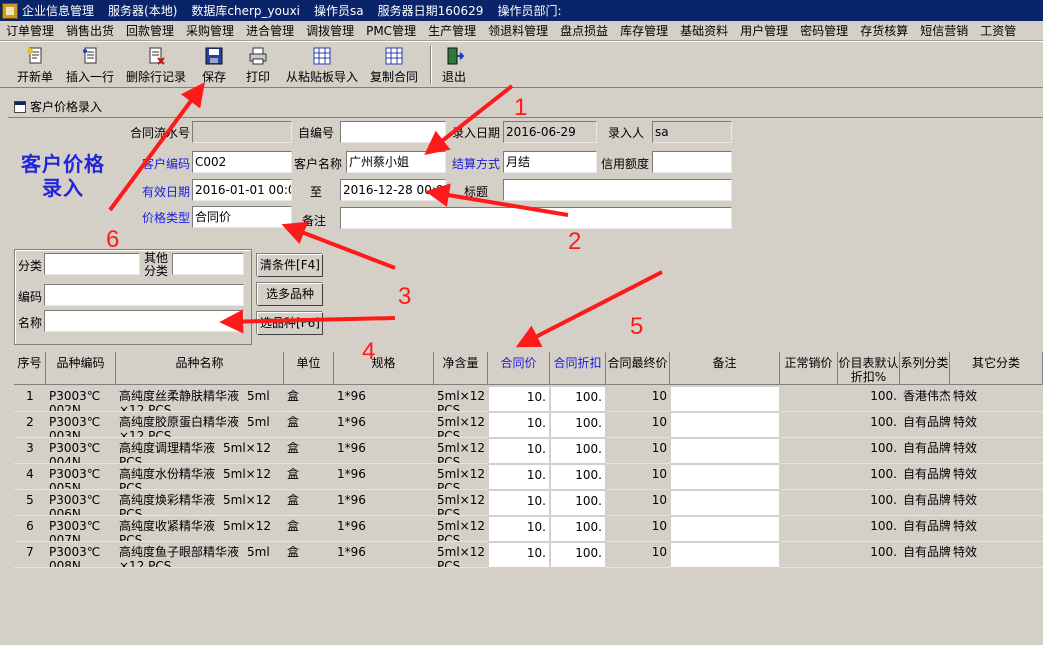 Image resolution: width=1043 pixels, height=645 pixels. Describe the element at coordinates (393, 190) in the screenshot. I see `valid-to-field: 2016-12-28 00:00` at that location.